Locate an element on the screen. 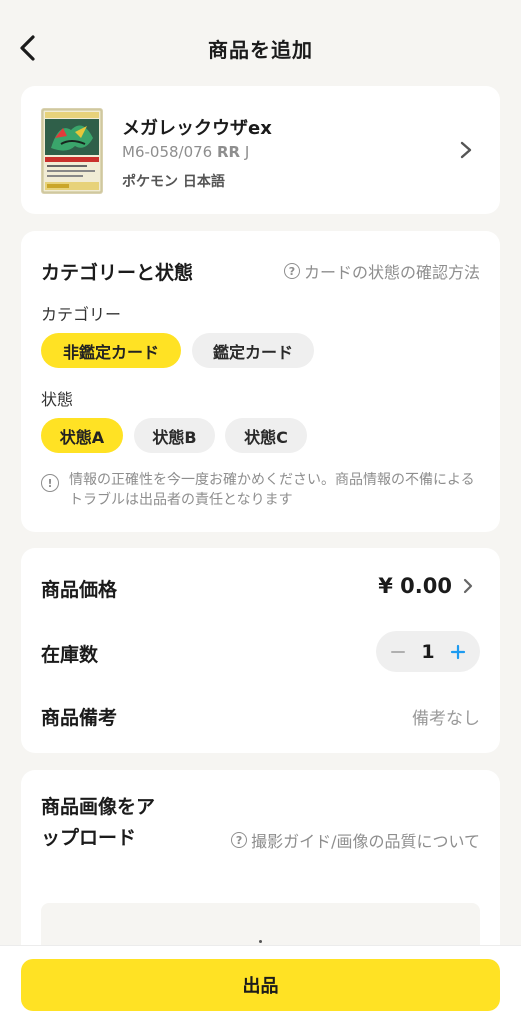 Image resolution: width=521 pixels, height=1024 pixels. photo-guide-text: 撮影ガイド/画像の品質について is located at coordinates (365, 841).